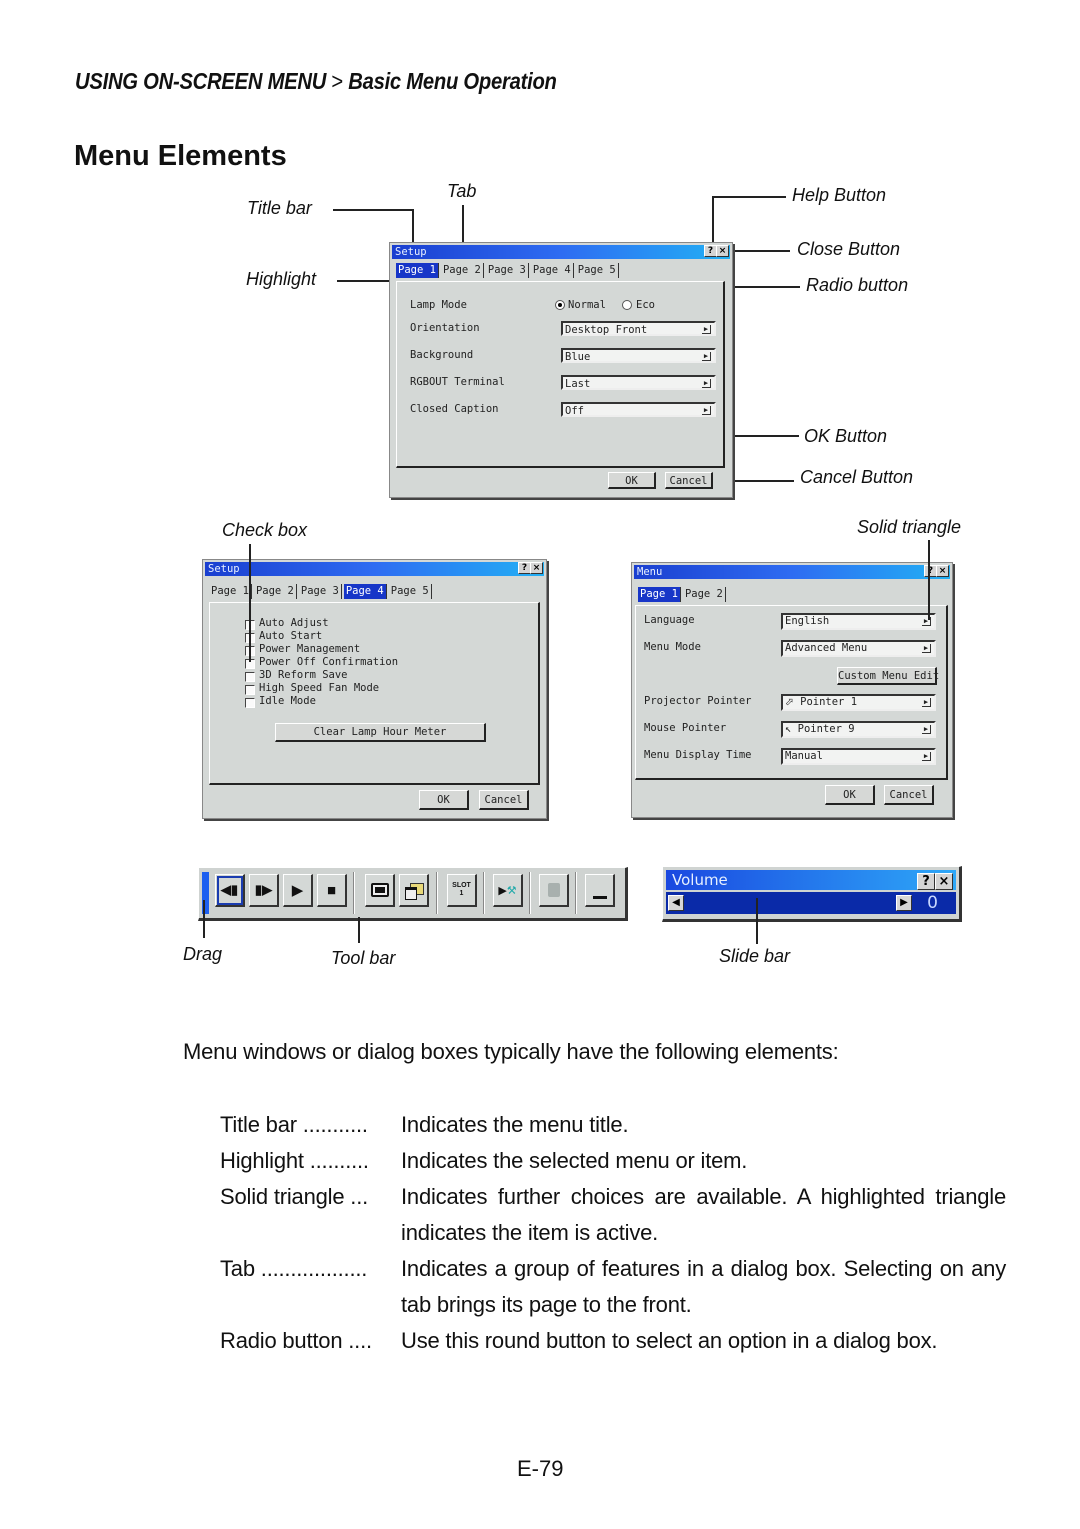 This screenshot has width=1080, height=1529. What do you see at coordinates (201, 81) in the screenshot?
I see `section-title: USING ON-SCREEN MENU` at bounding box center [201, 81].